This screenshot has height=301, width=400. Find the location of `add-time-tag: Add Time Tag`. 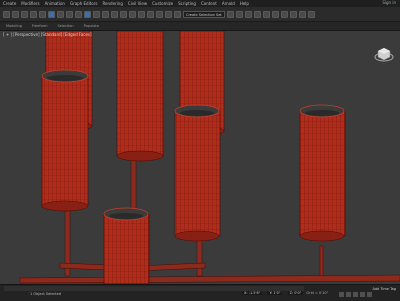

add-time-tag: Add Time Tag is located at coordinates (385, 289).